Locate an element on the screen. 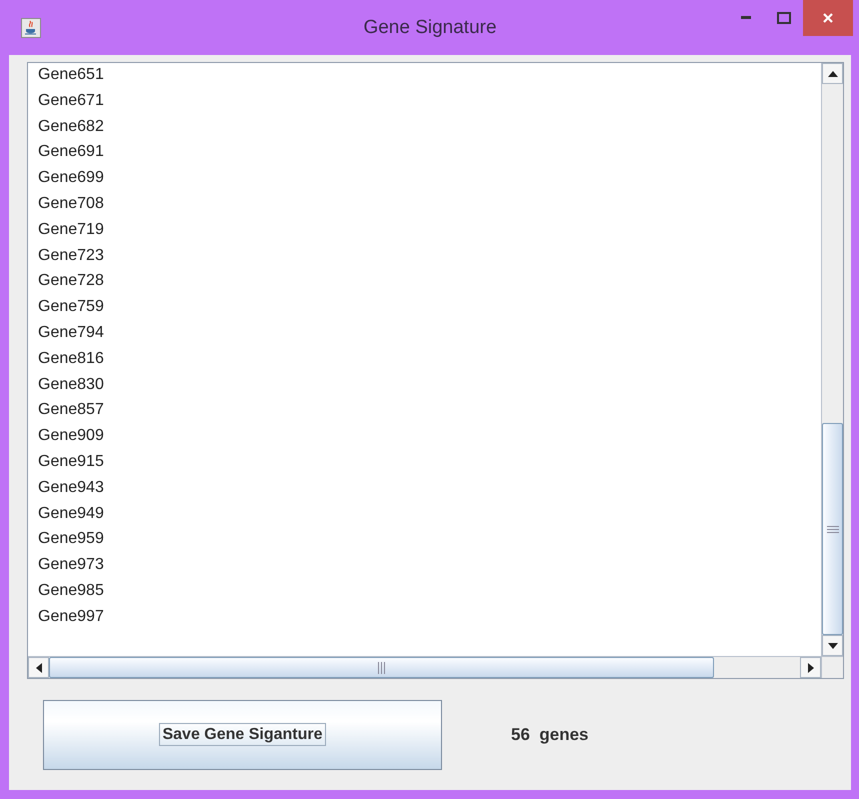  gene-item: Gene794 is located at coordinates (429, 335).